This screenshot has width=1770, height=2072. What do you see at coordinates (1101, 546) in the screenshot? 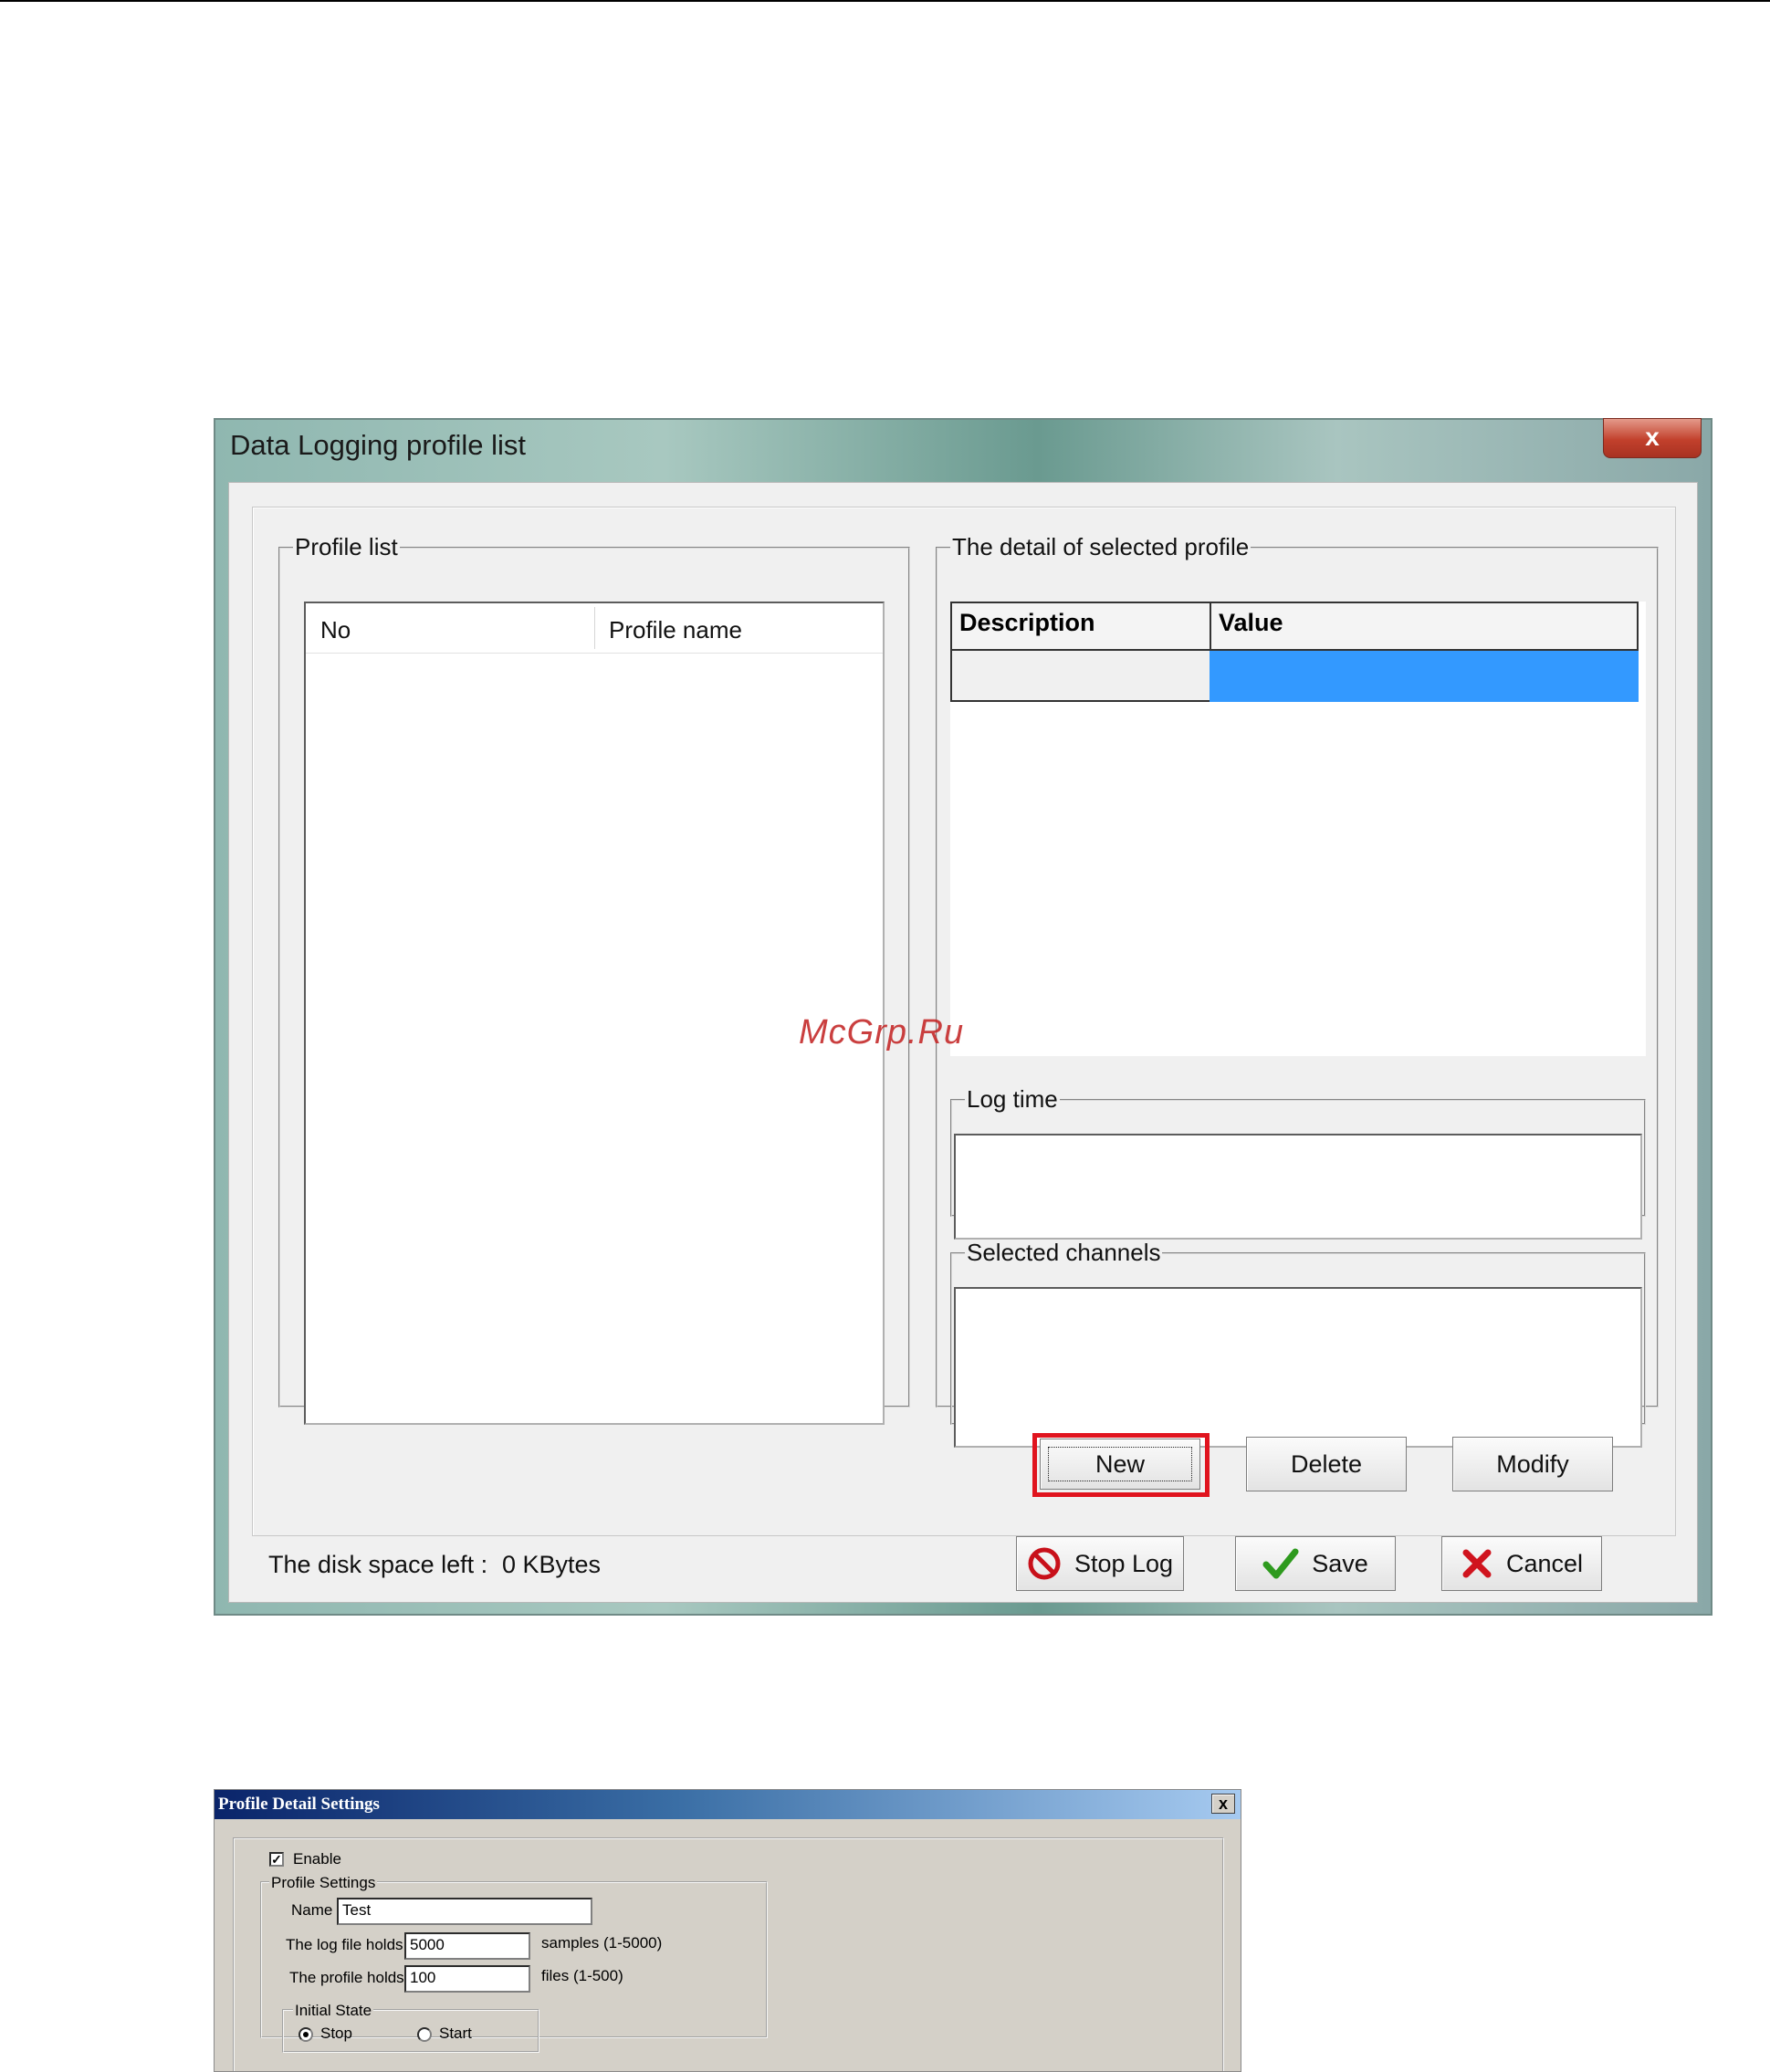
I see `profile-detail-legend: The detail of selected profile` at bounding box center [1101, 546].